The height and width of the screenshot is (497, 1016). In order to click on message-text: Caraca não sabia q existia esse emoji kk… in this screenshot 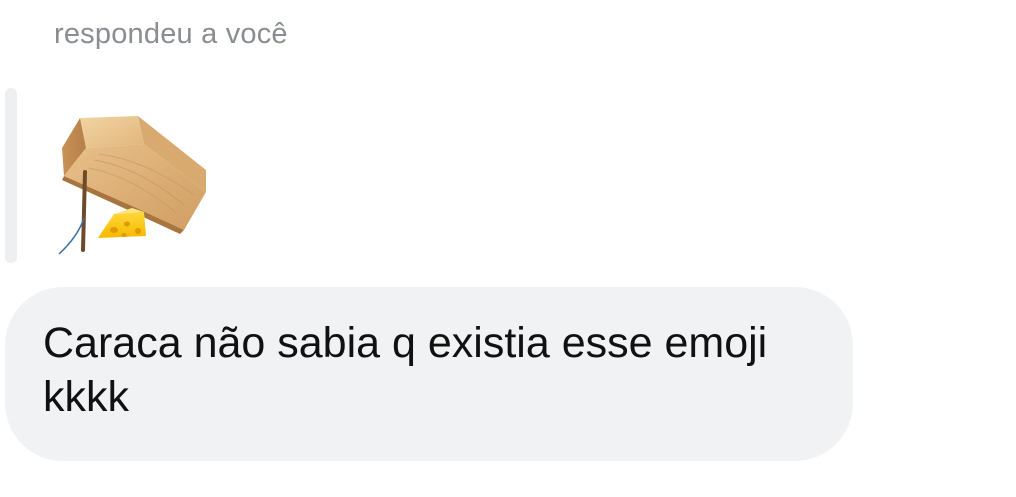, I will do `click(405, 370)`.